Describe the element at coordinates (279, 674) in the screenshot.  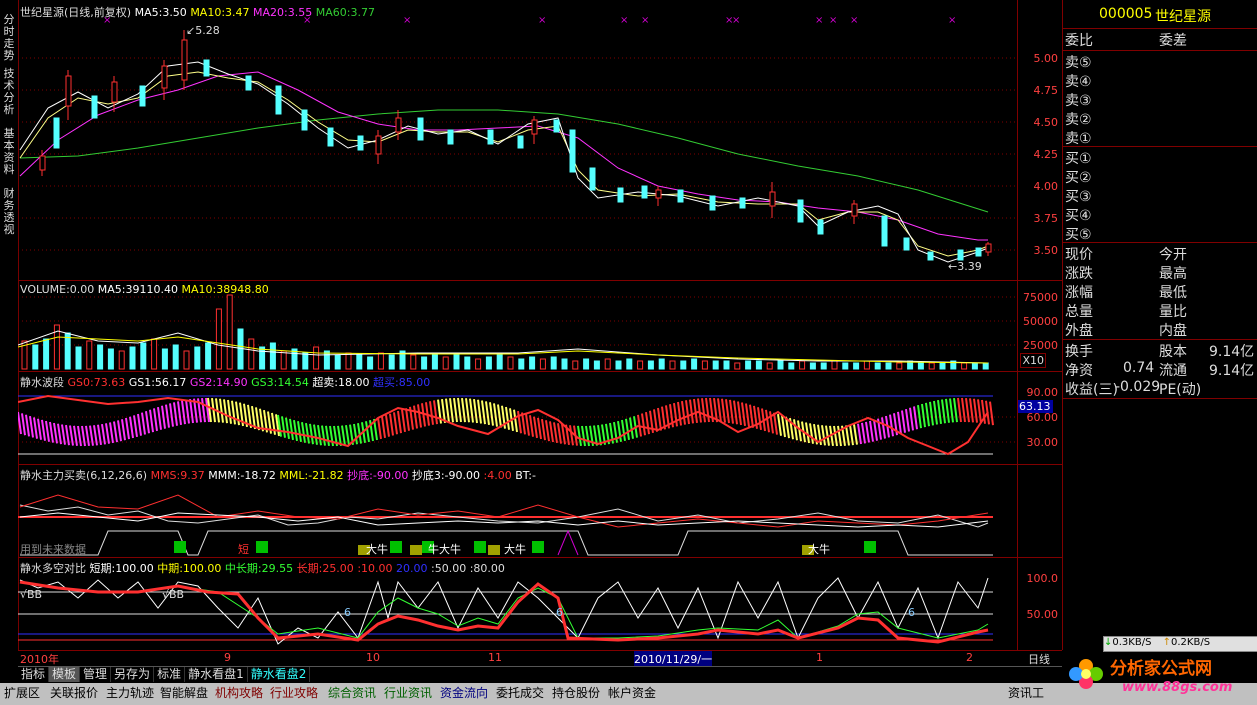
I see `tab-jingshui-2: 静水看盘2` at that location.